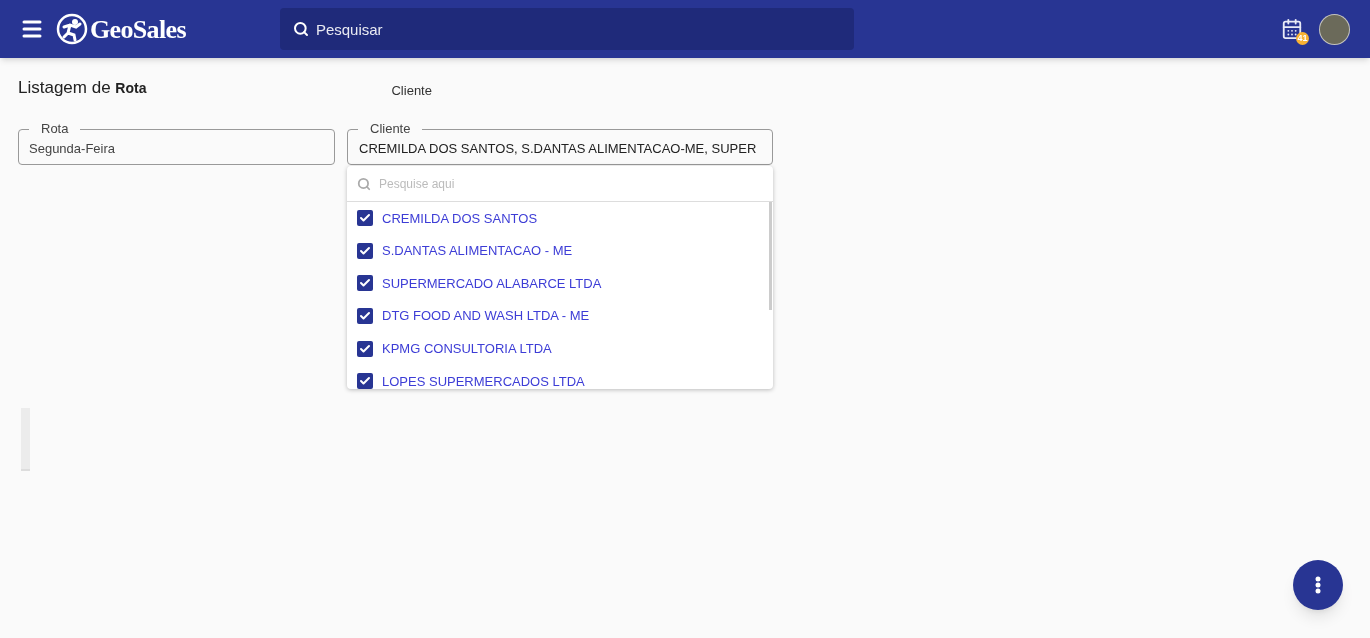 Image resolution: width=1370 pixels, height=638 pixels. What do you see at coordinates (25, 439) in the screenshot?
I see `scroll-strip` at bounding box center [25, 439].